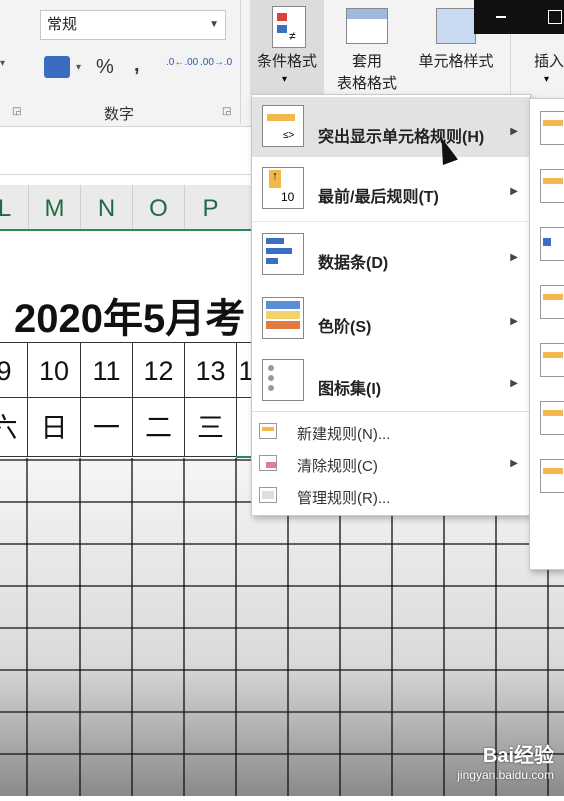 This screenshot has height=801, width=564. I want to click on percent-style-button: %, so click(105, 67).